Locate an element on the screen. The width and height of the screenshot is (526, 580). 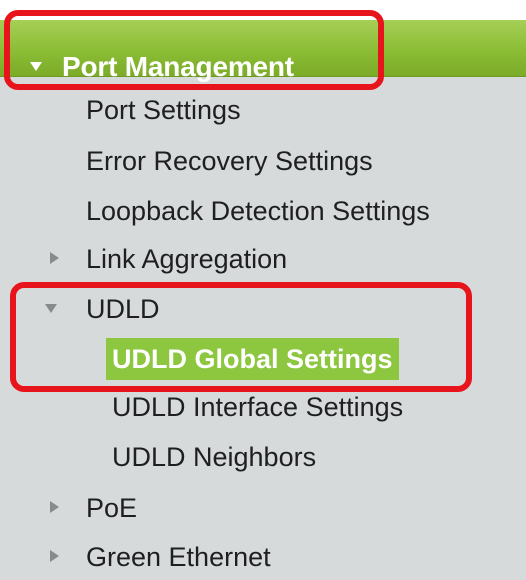
udld-collapse-icon is located at coordinates (51, 308).